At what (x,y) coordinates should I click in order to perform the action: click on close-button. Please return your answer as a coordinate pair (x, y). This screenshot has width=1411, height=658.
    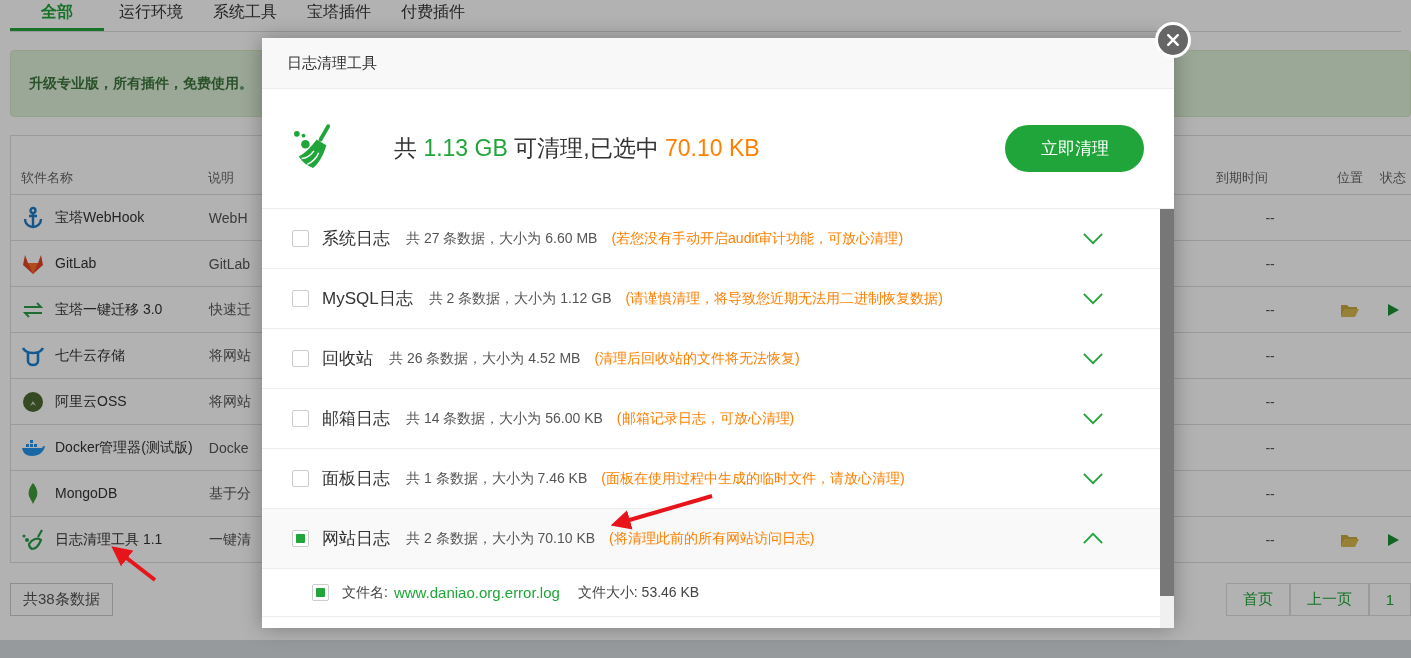
    Looking at the image, I should click on (1173, 40).